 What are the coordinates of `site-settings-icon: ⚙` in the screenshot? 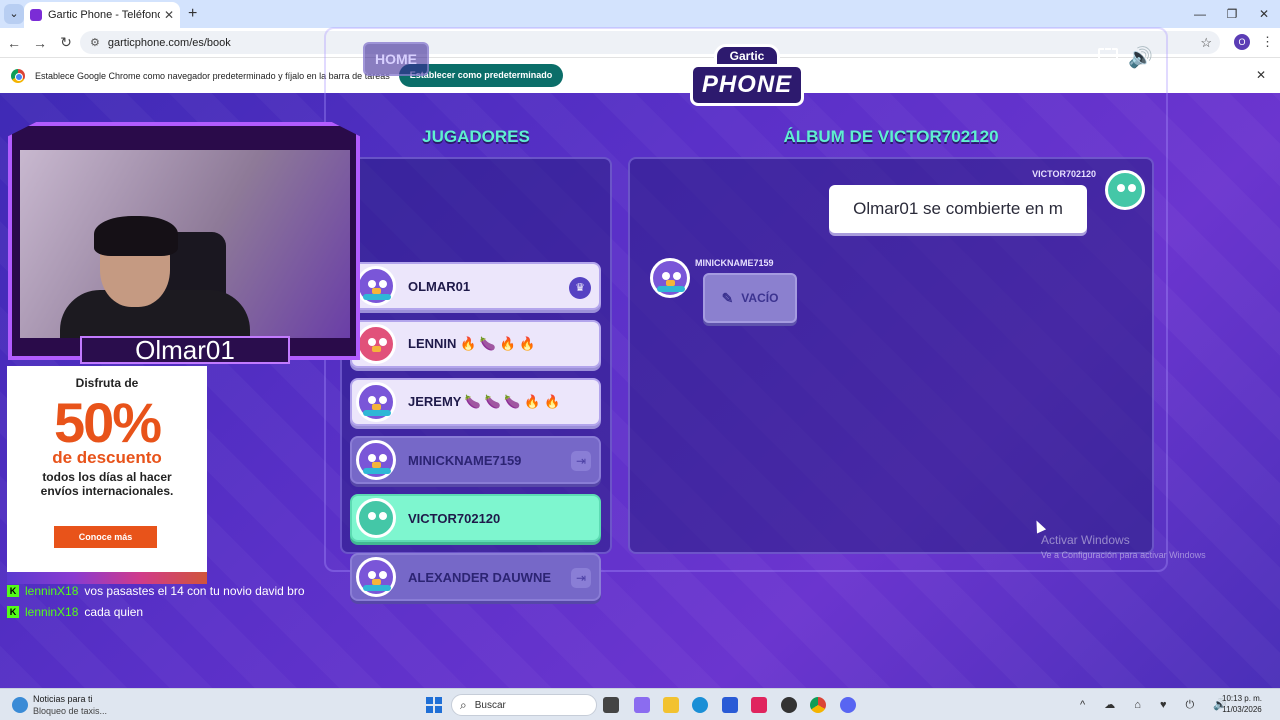 It's located at (95, 42).